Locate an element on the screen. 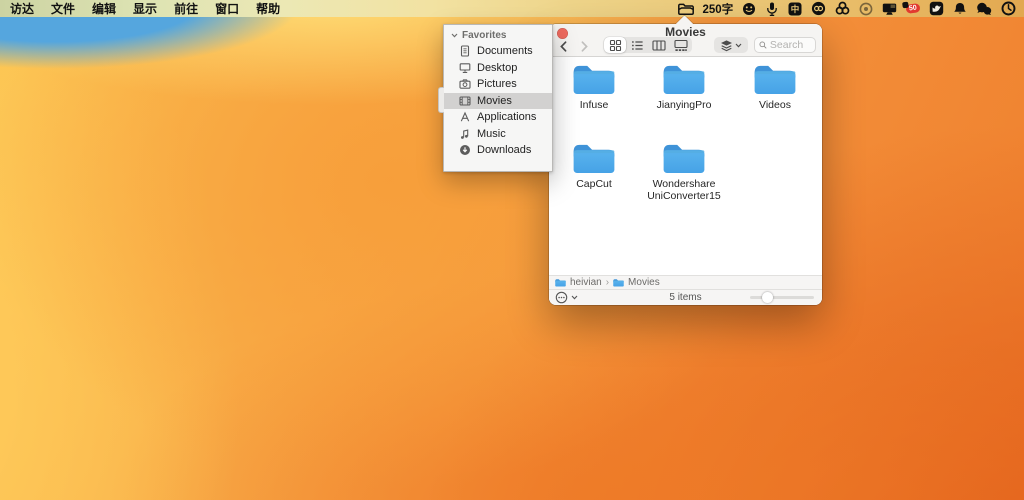  sidebar-item-downloads: Downloads is located at coordinates (498, 150).